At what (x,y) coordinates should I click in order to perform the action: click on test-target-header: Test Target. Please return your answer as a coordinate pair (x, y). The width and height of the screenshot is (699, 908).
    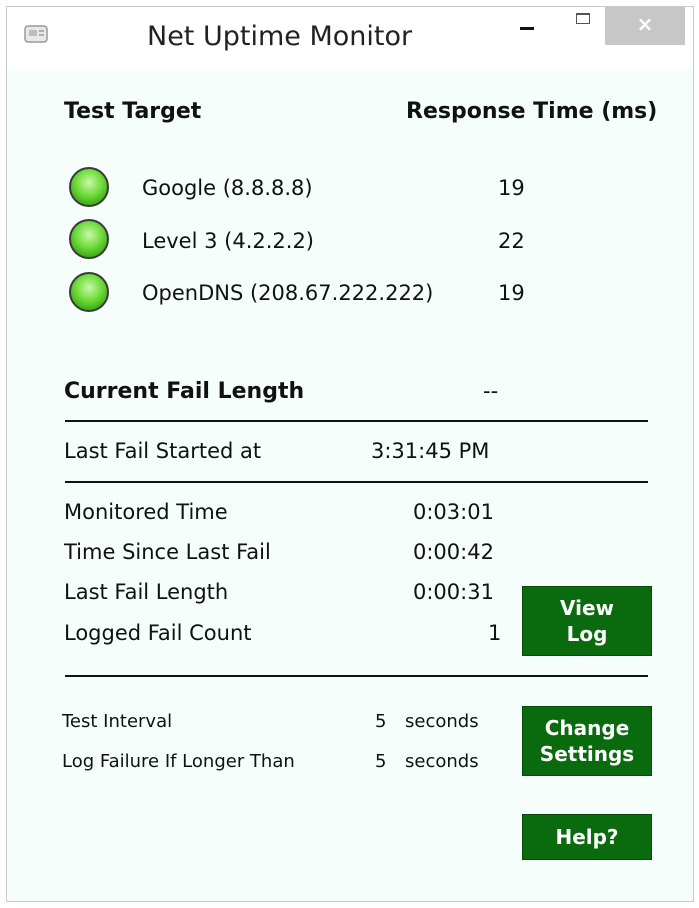
    Looking at the image, I should click on (133, 111).